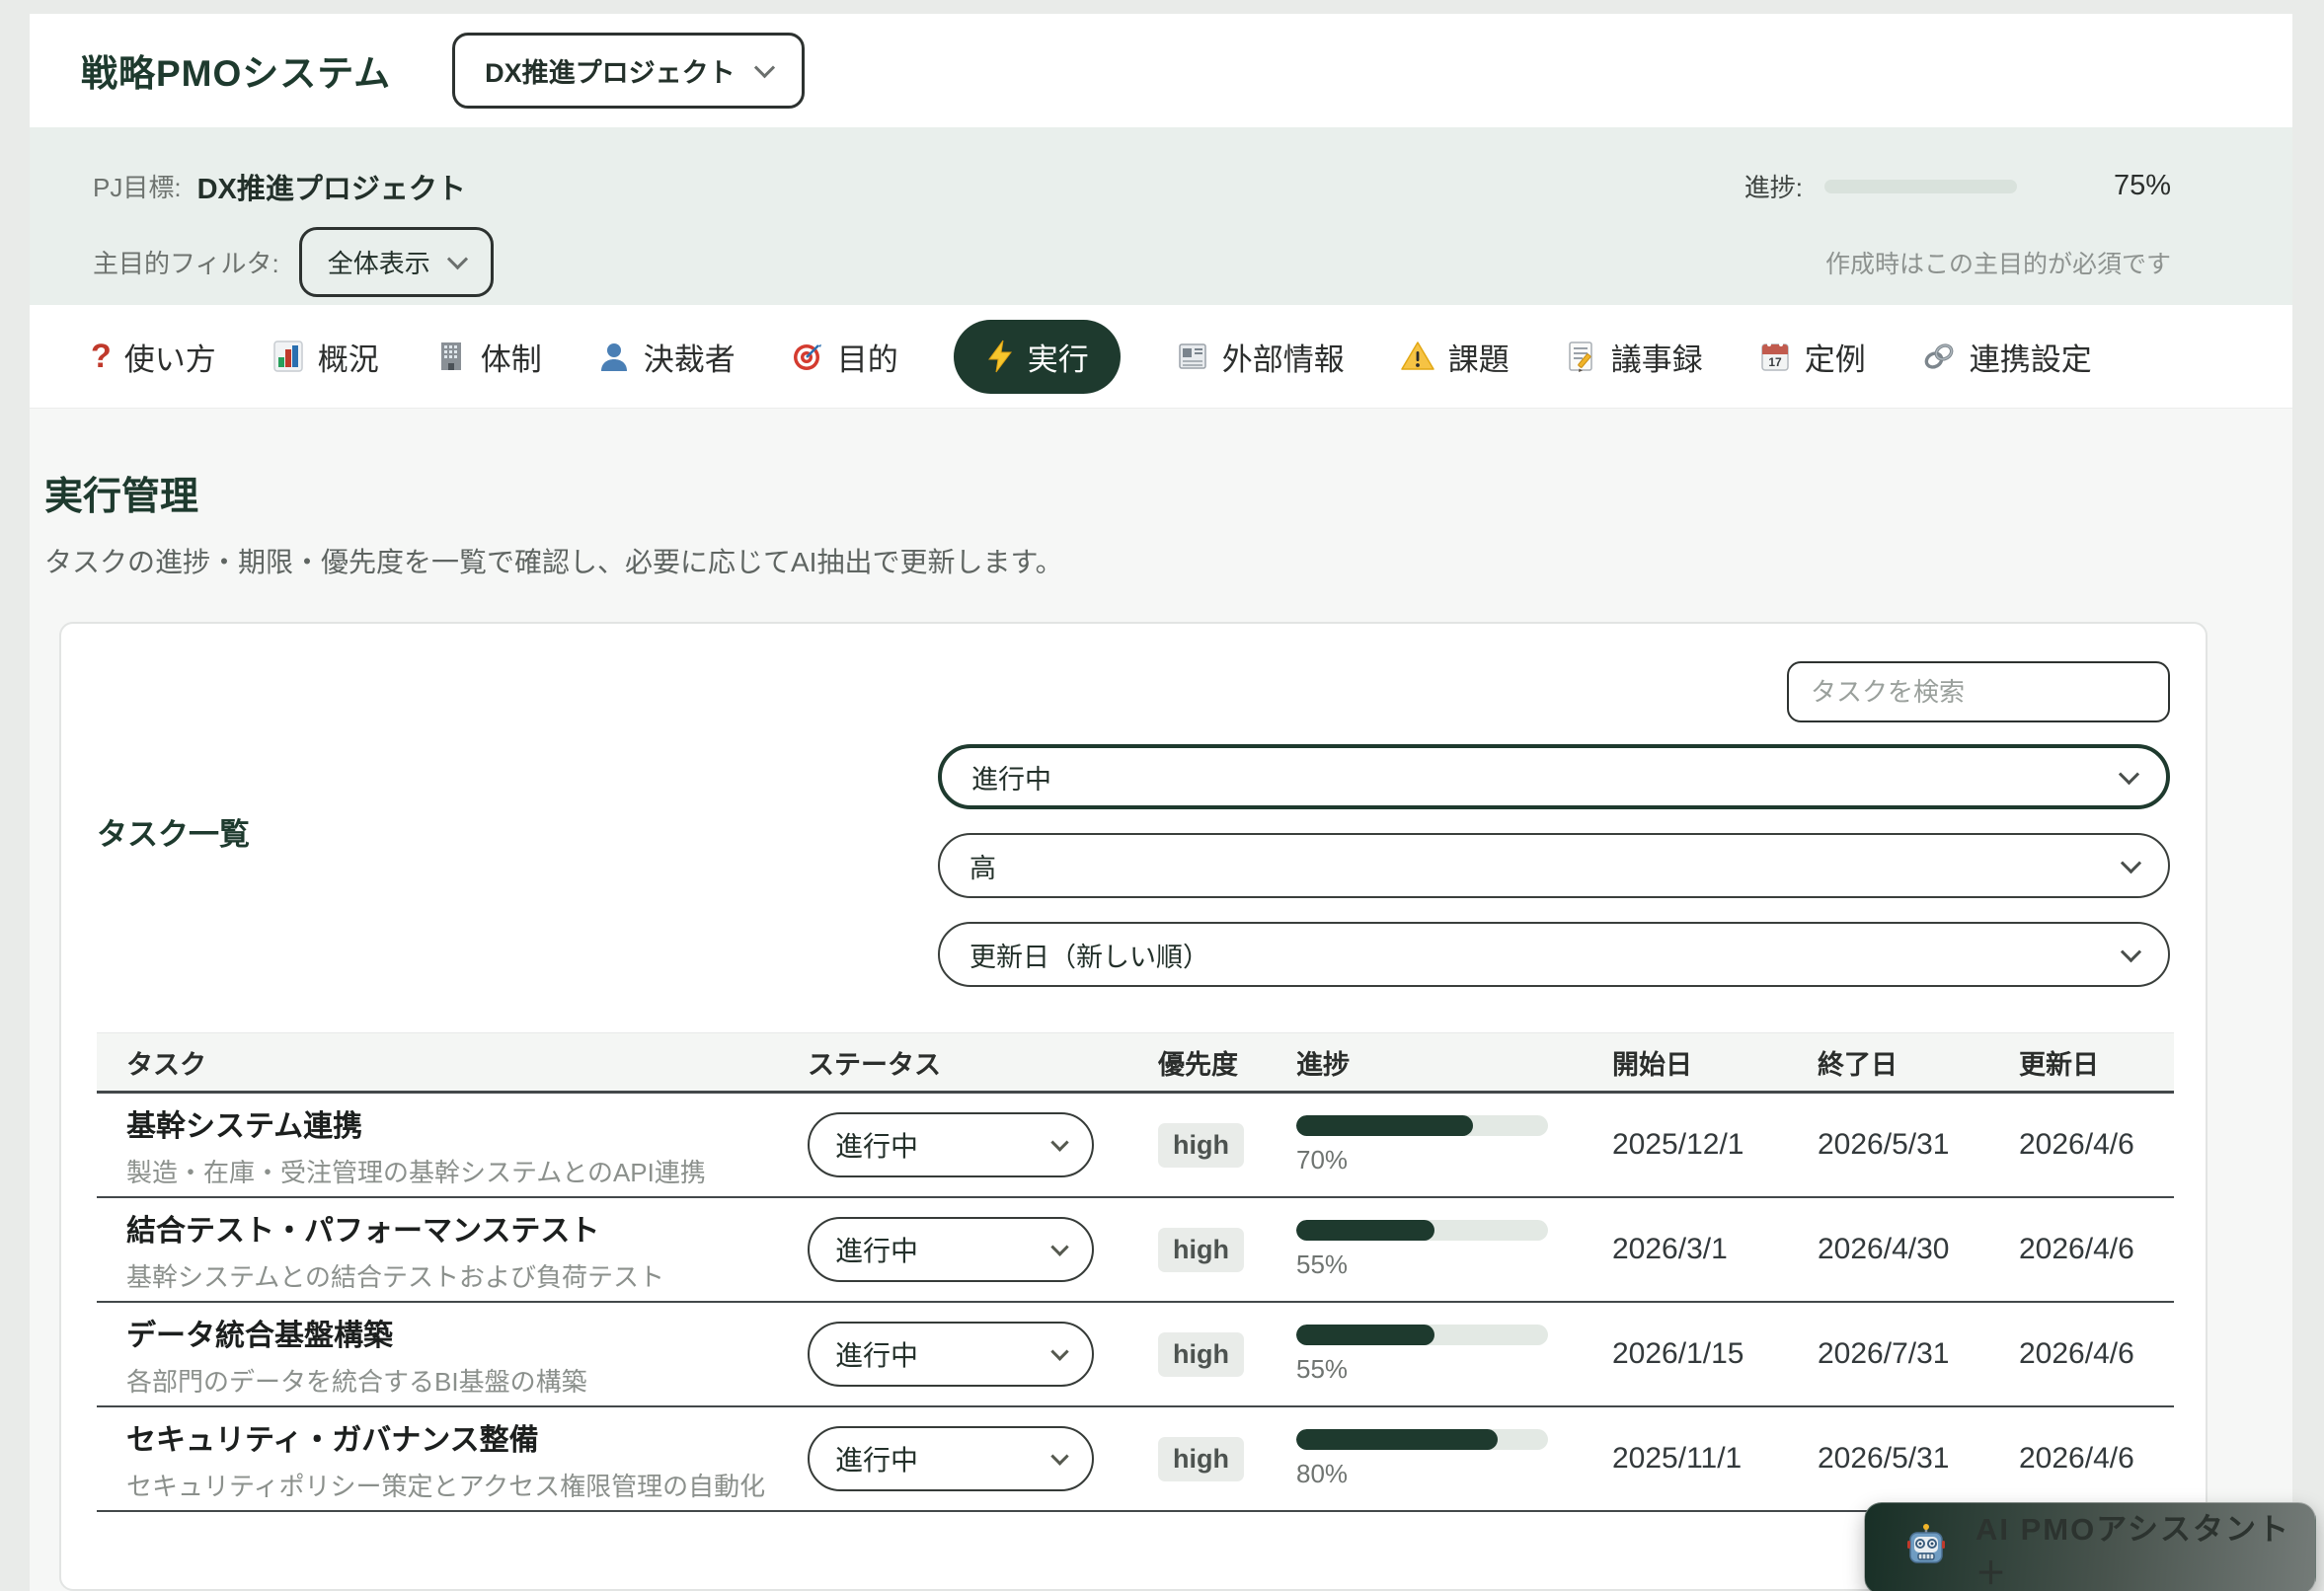 This screenshot has height=1591, width=2324. I want to click on task-description: 製造・在庫・受注管理の基幹システムとのAPI連携, so click(416, 1172).